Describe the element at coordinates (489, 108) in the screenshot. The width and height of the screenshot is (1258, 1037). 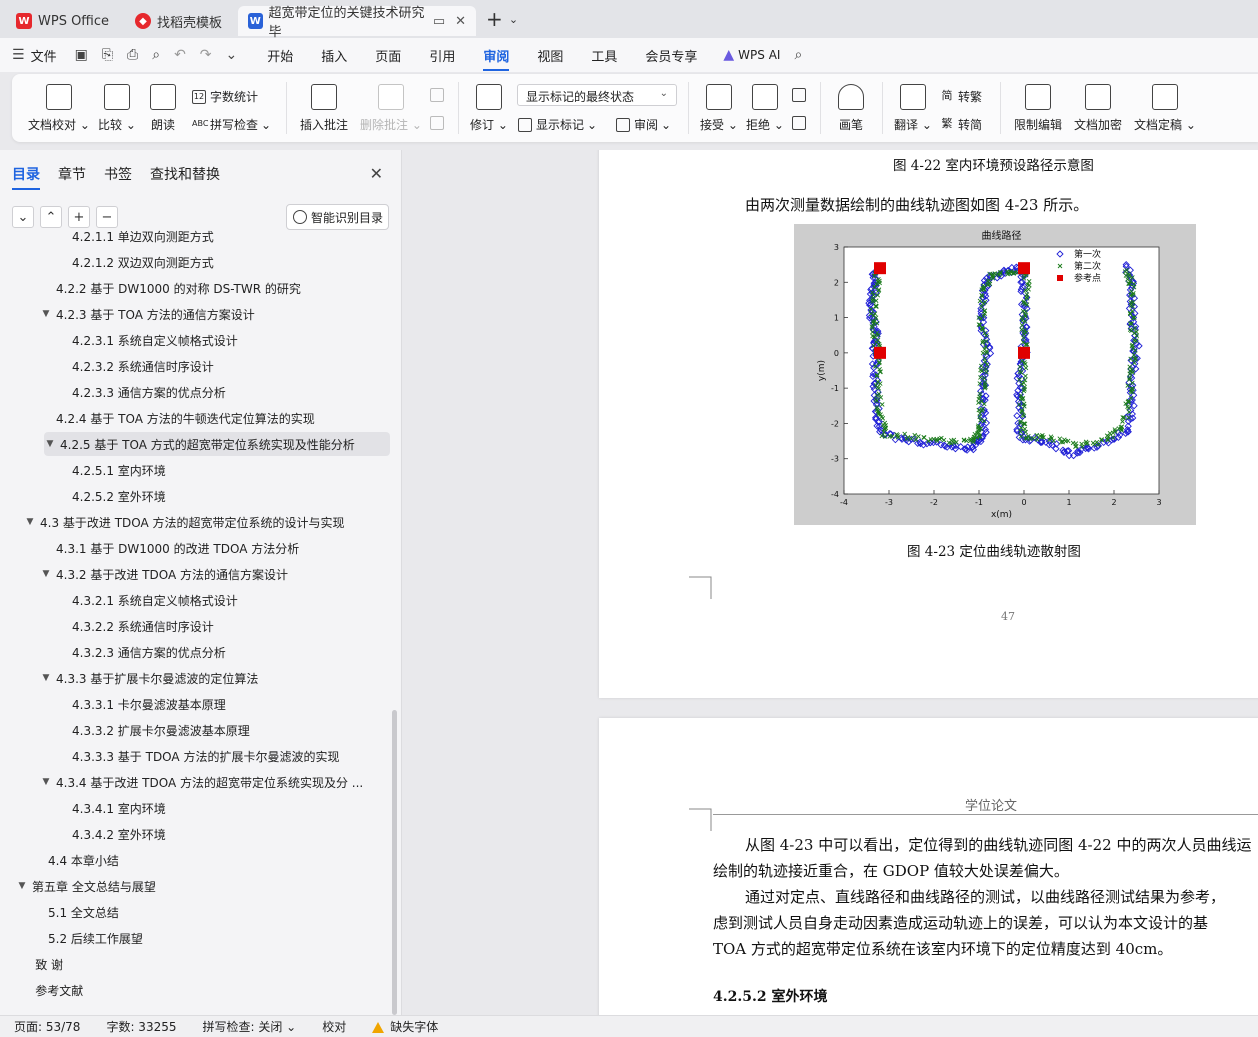
I see `revise-button: 修订 ⌄` at that location.